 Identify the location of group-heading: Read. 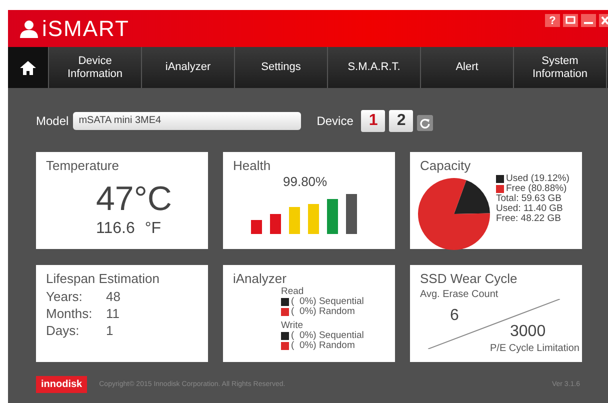
(293, 292).